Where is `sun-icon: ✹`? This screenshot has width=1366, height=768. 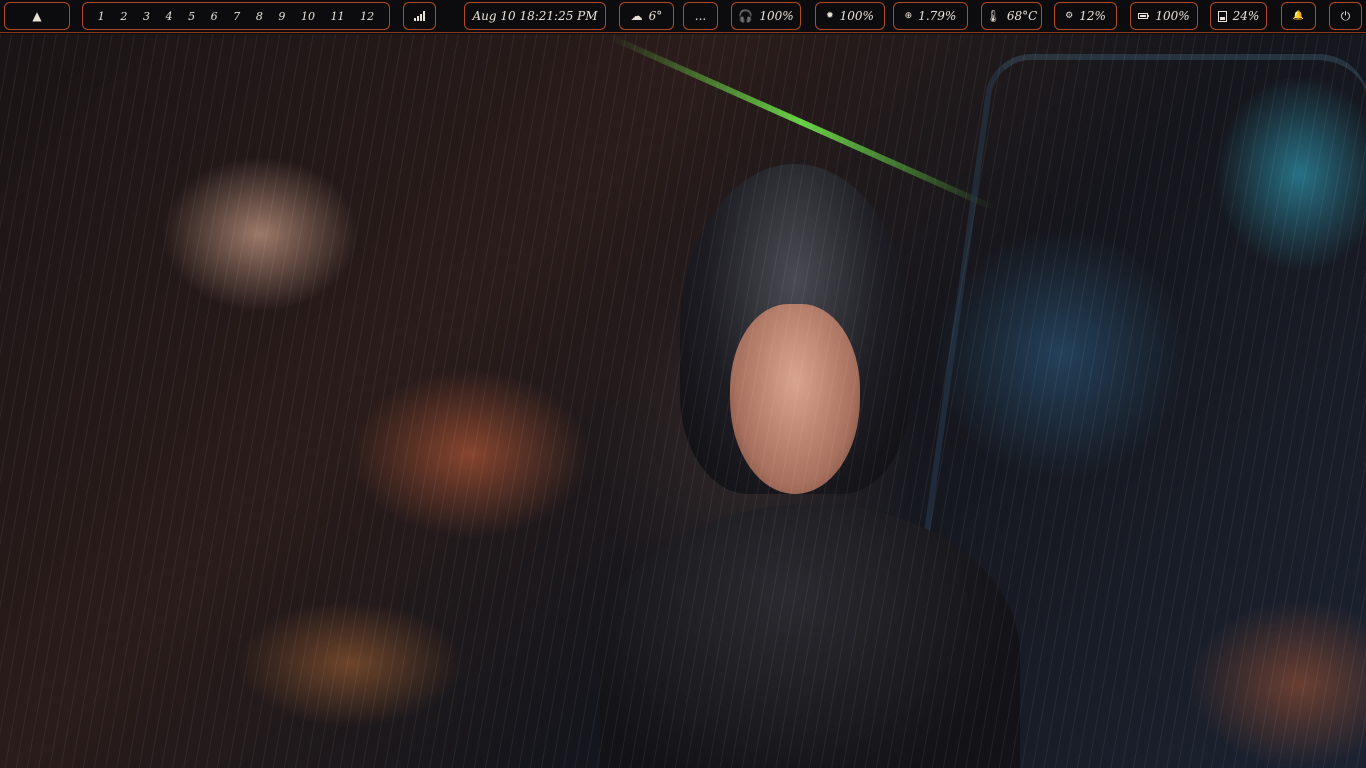 sun-icon: ✹ is located at coordinates (830, 16).